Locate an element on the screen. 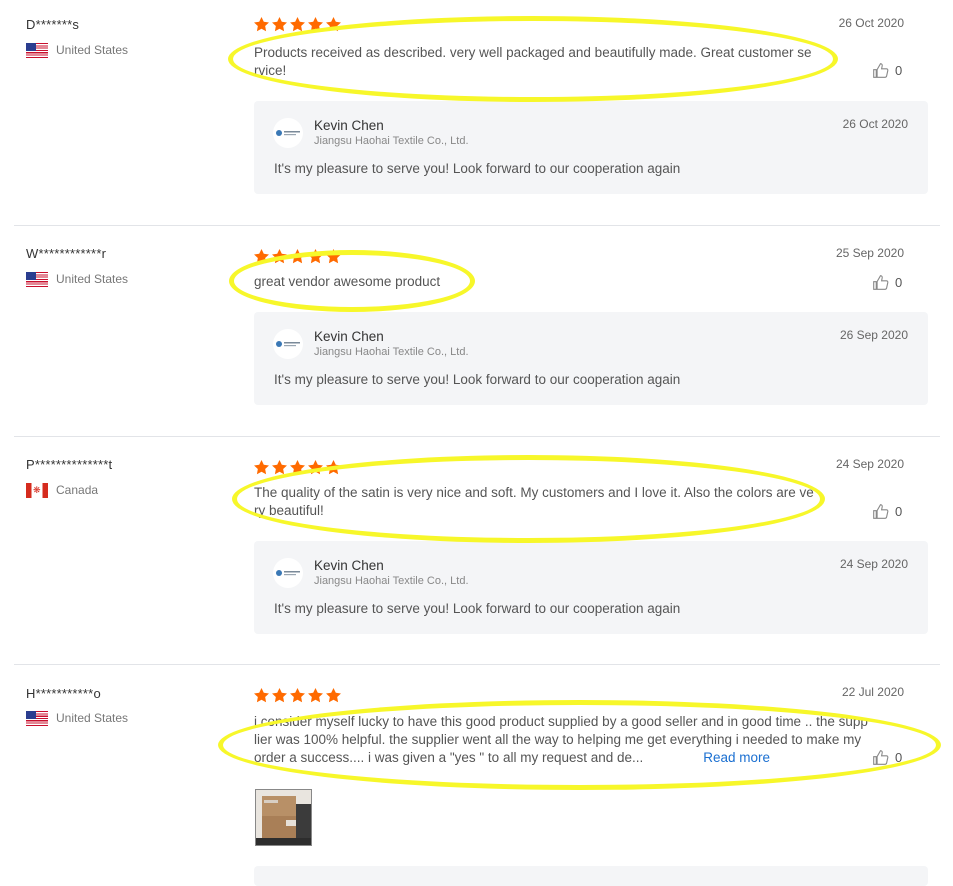  canada-flag-icon: ❋ is located at coordinates (37, 490).